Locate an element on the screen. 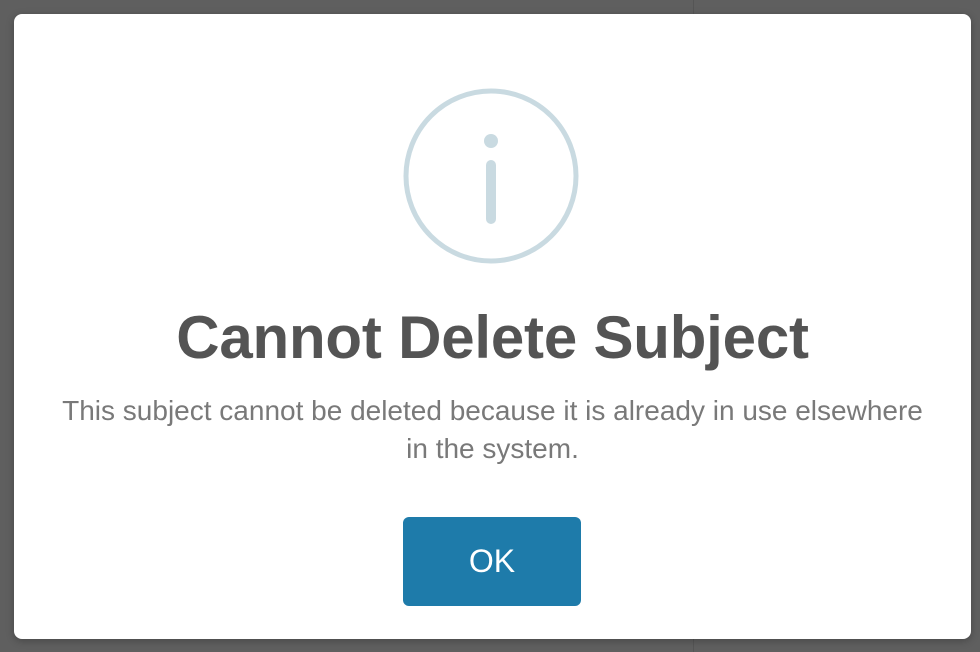 The image size is (980, 652). dialog-title: Cannot Delete Subject is located at coordinates (492, 337).